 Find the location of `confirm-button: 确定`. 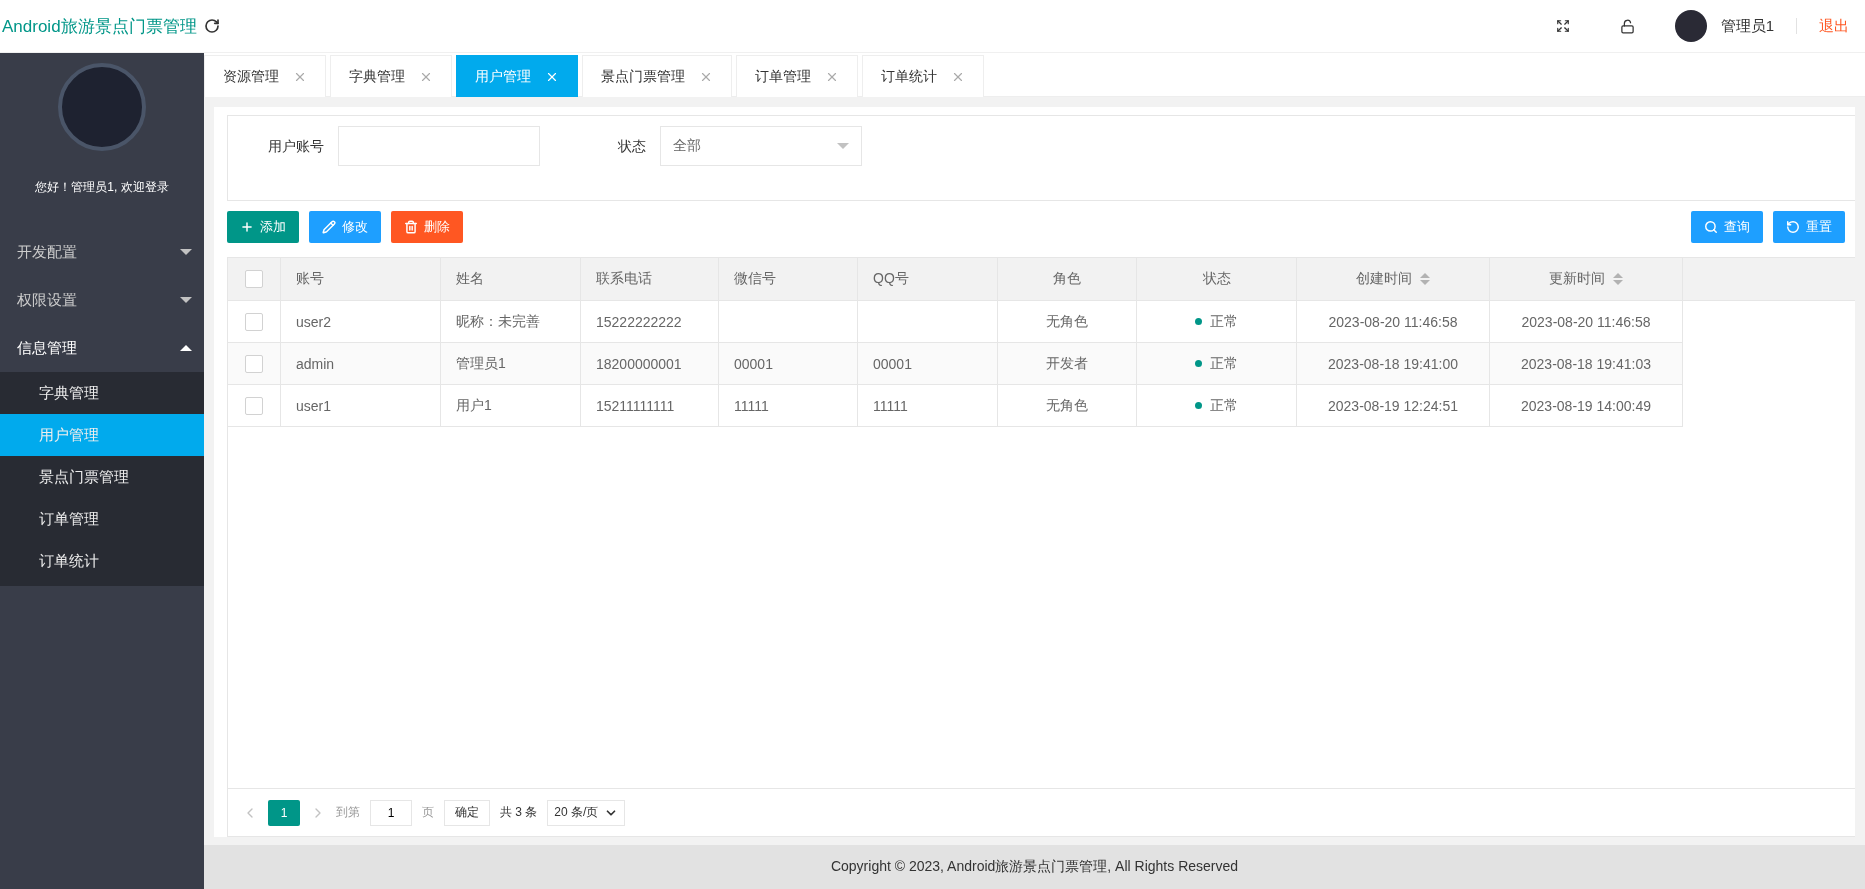

confirm-button: 确定 is located at coordinates (467, 812).